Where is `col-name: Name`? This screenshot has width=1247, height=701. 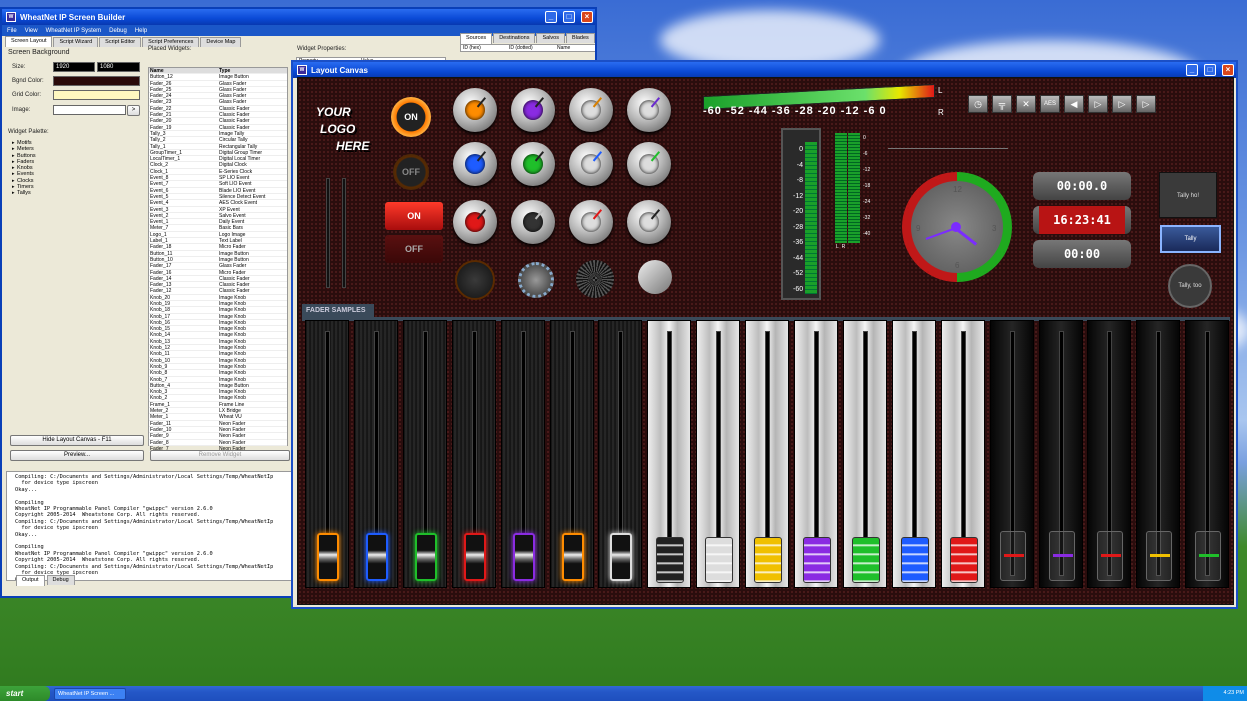 col-name: Name is located at coordinates (183, 70).